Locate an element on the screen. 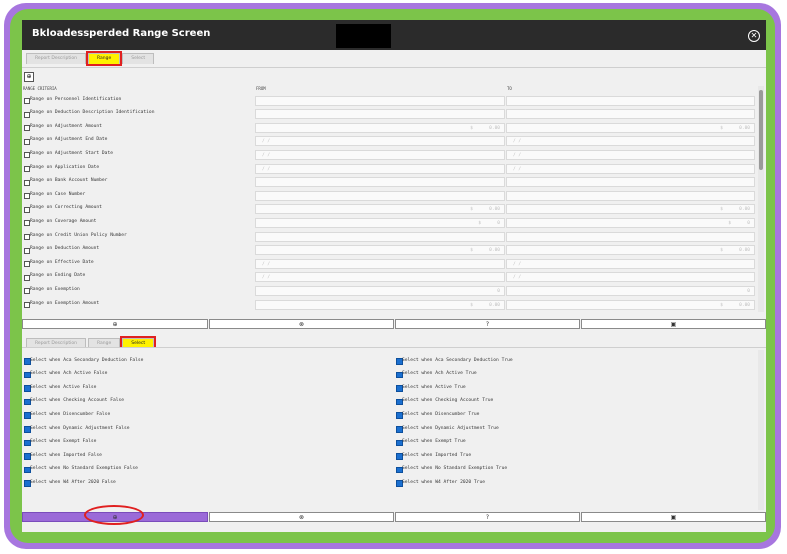 This screenshot has width=787, height=554. select-option-label: Select when Dynamic Adjustment False is located at coordinates (80, 428).